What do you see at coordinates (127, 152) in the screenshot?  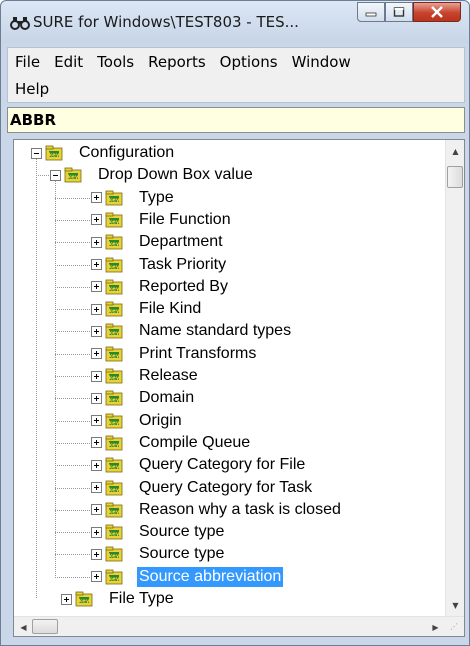 I see `tree-node-label: Configuration` at bounding box center [127, 152].